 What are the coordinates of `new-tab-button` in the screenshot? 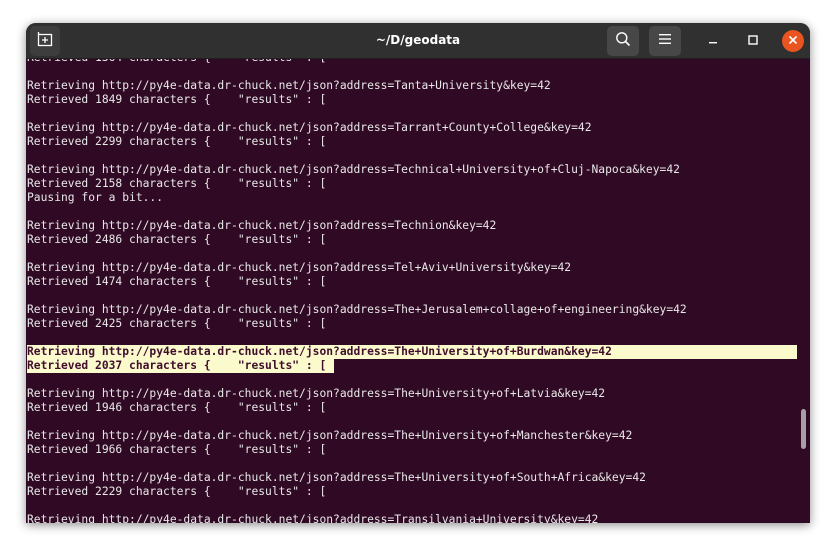 It's located at (45, 41).